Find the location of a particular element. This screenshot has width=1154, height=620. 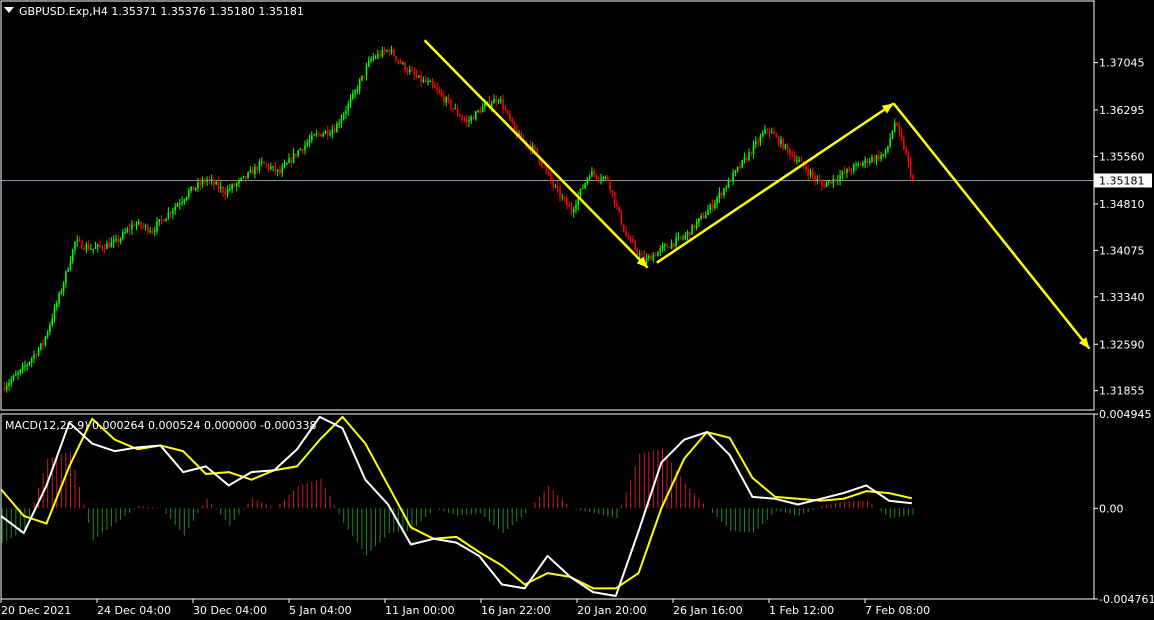

price-y-tick-label: 1.33340 is located at coordinates (1122, 297).